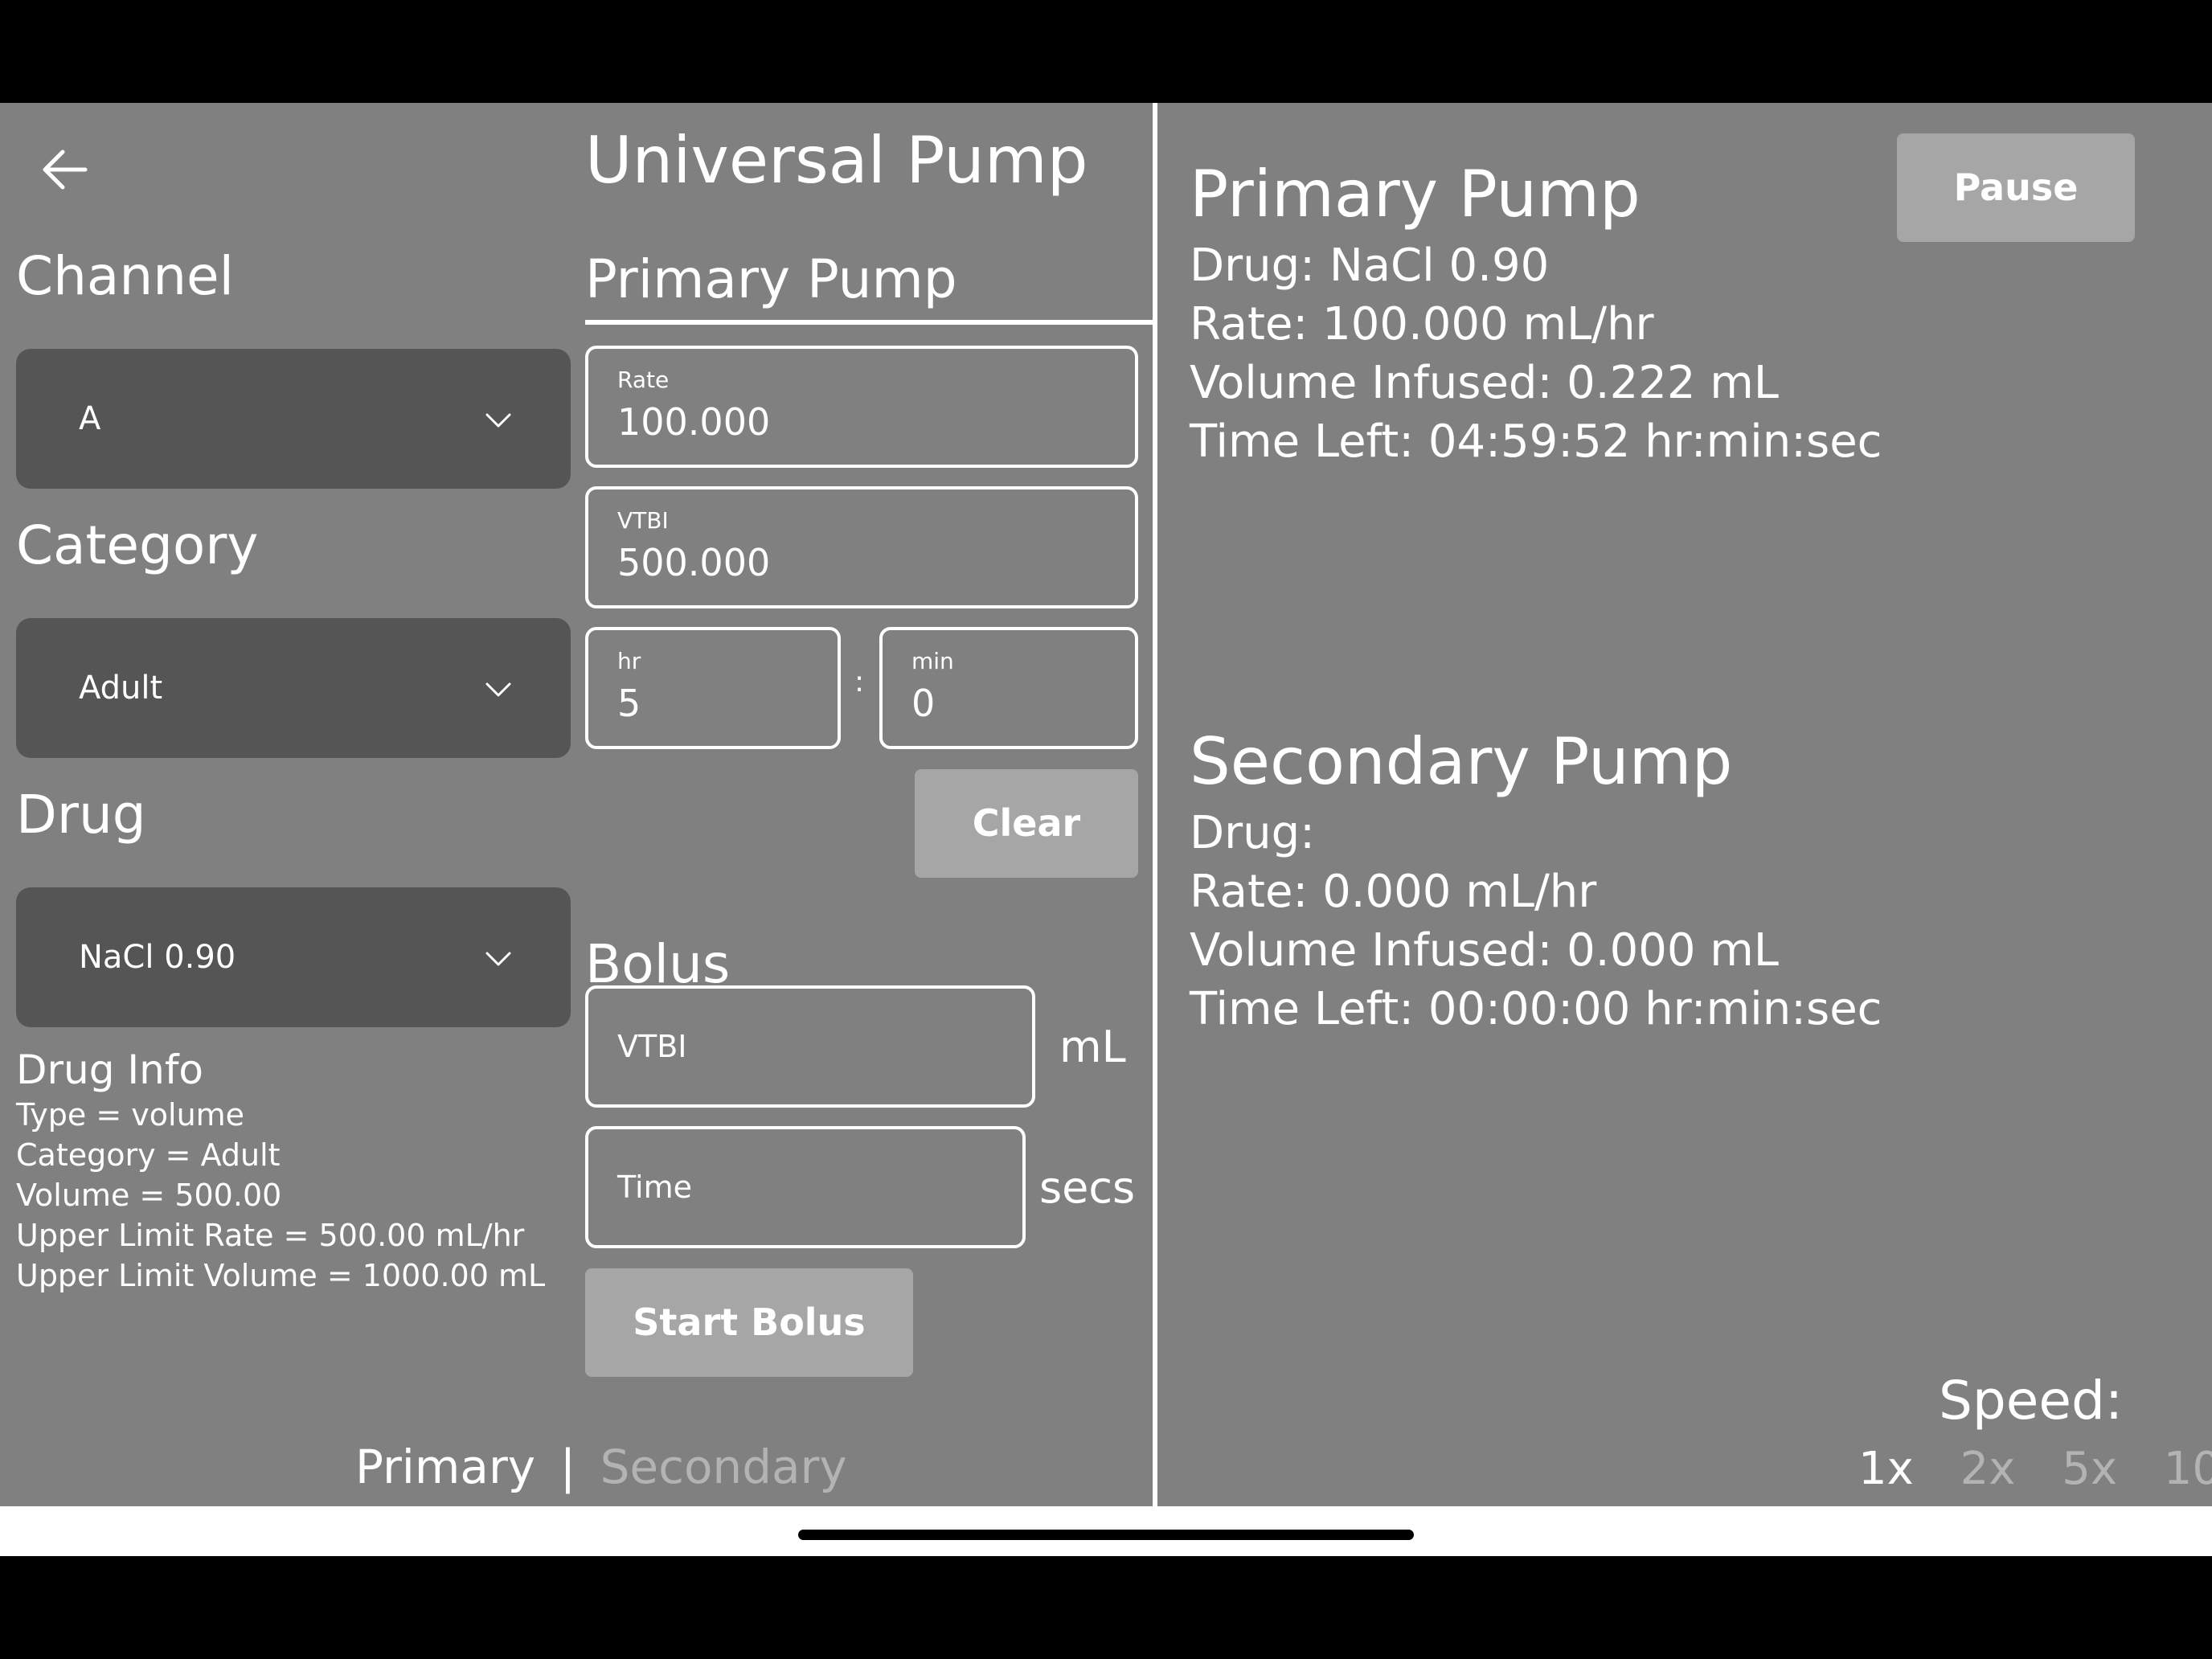  What do you see at coordinates (2089, 1469) in the screenshot?
I see `speed-option-5x: 5x` at bounding box center [2089, 1469].